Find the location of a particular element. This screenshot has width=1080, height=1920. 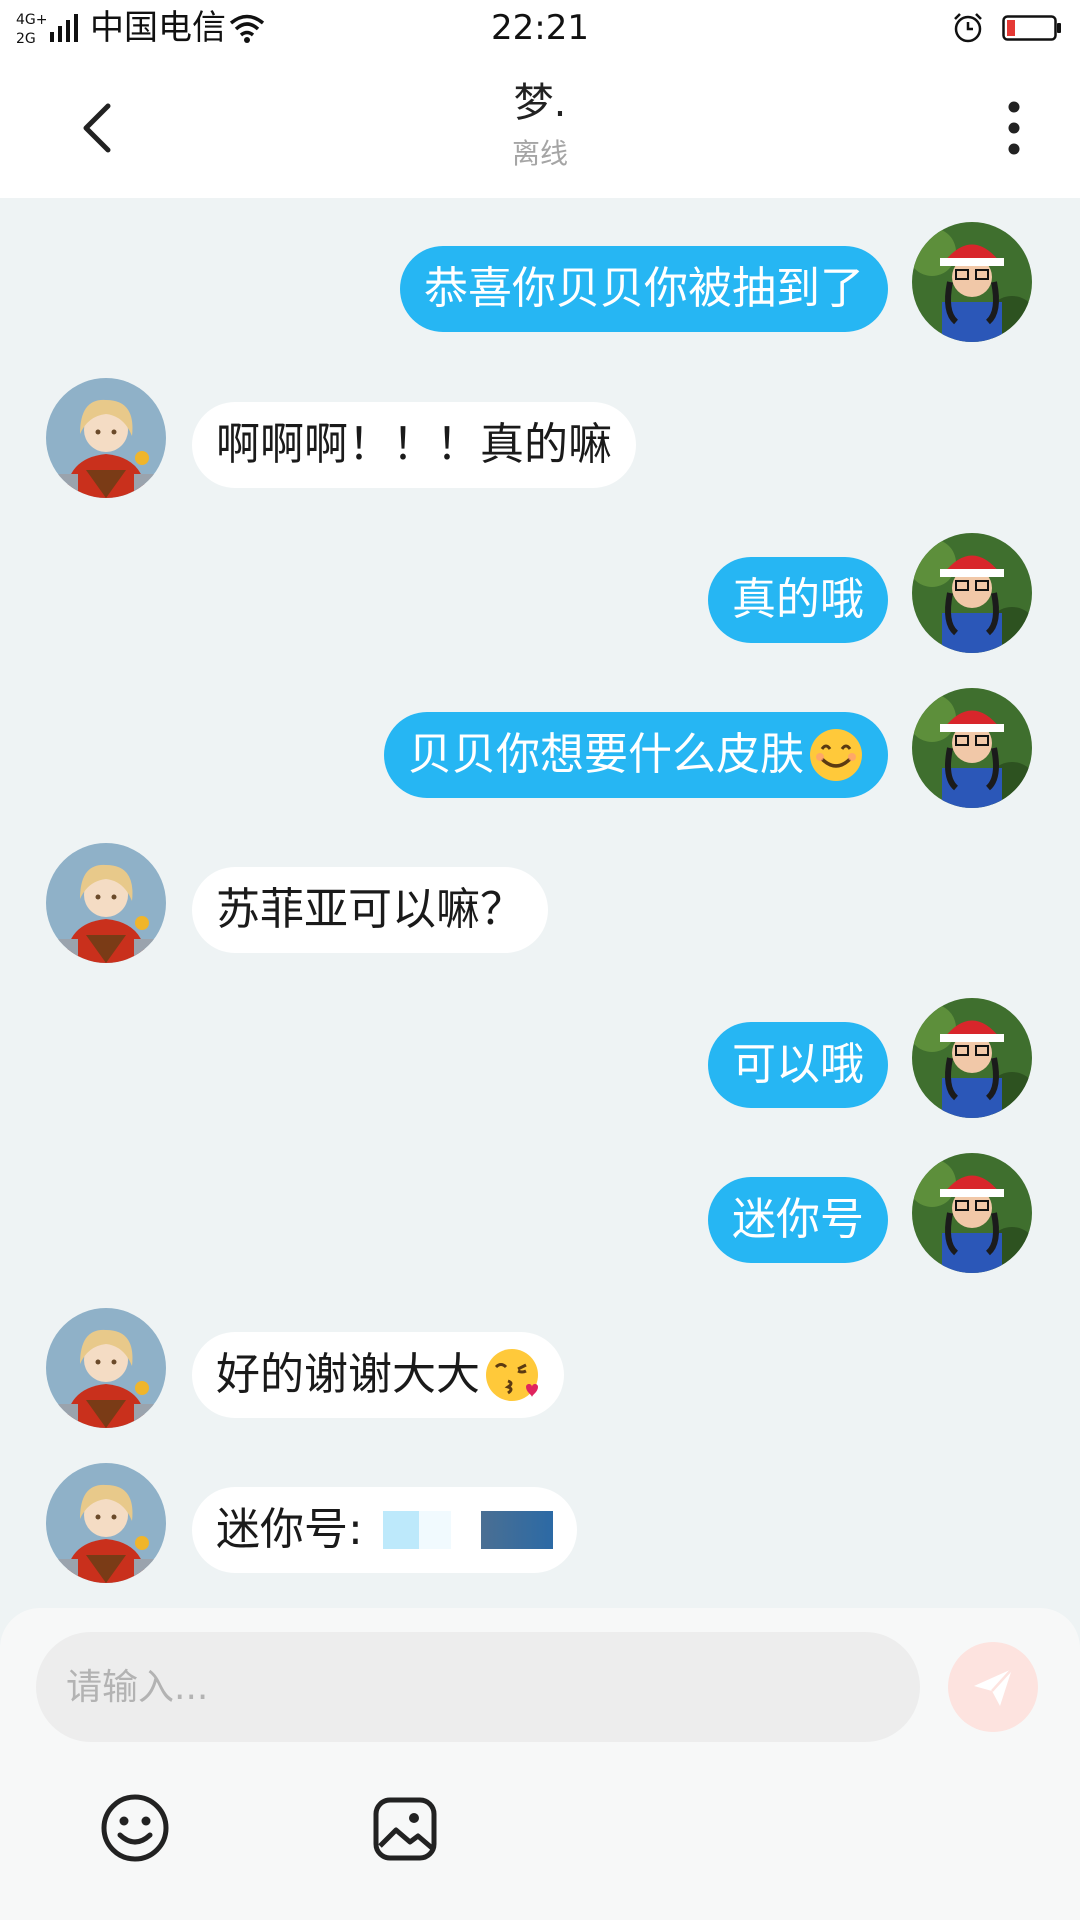

message-received: 啊啊啊！！！真的嘛 is located at coordinates (540, 438).